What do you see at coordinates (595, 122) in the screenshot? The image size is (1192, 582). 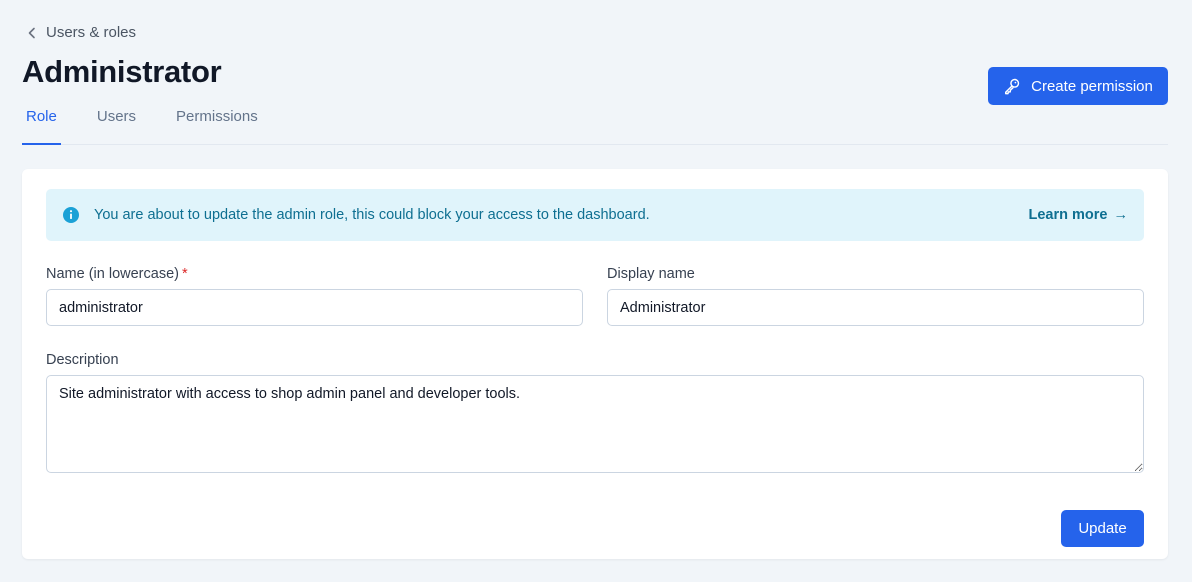 I see `tab-bar: Role Users Permissions` at bounding box center [595, 122].